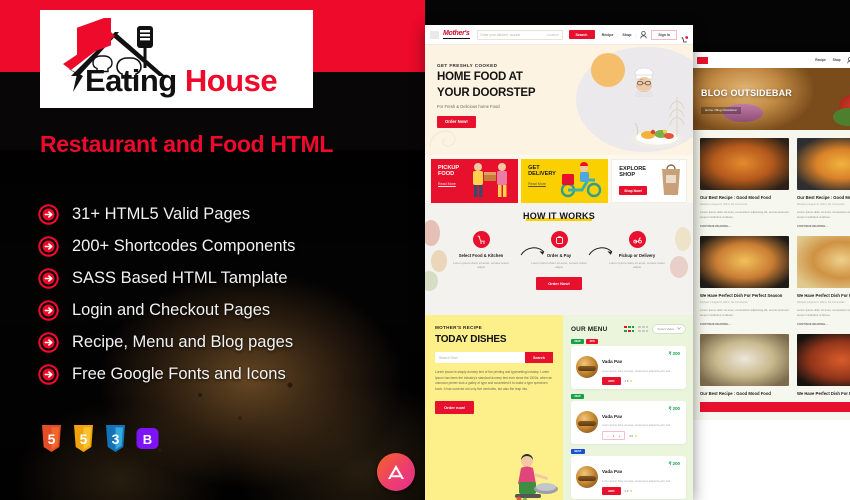 This screenshot has width=850, height=500. What do you see at coordinates (671, 181) in the screenshot?
I see `grocery-bag-illustration` at bounding box center [671, 181].